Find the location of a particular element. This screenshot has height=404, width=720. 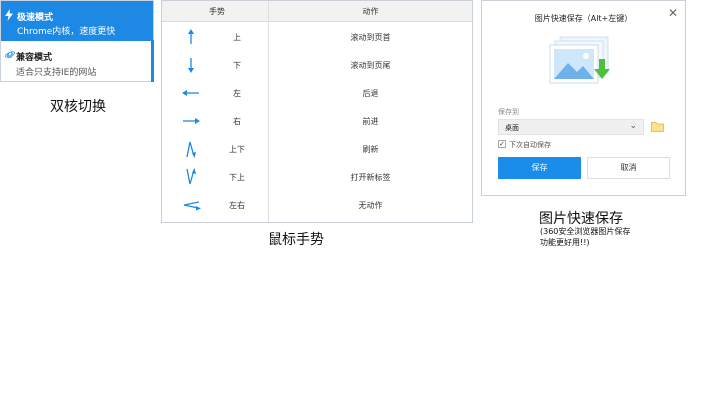

auto-save-label: 下次自动保存 is located at coordinates (530, 145).